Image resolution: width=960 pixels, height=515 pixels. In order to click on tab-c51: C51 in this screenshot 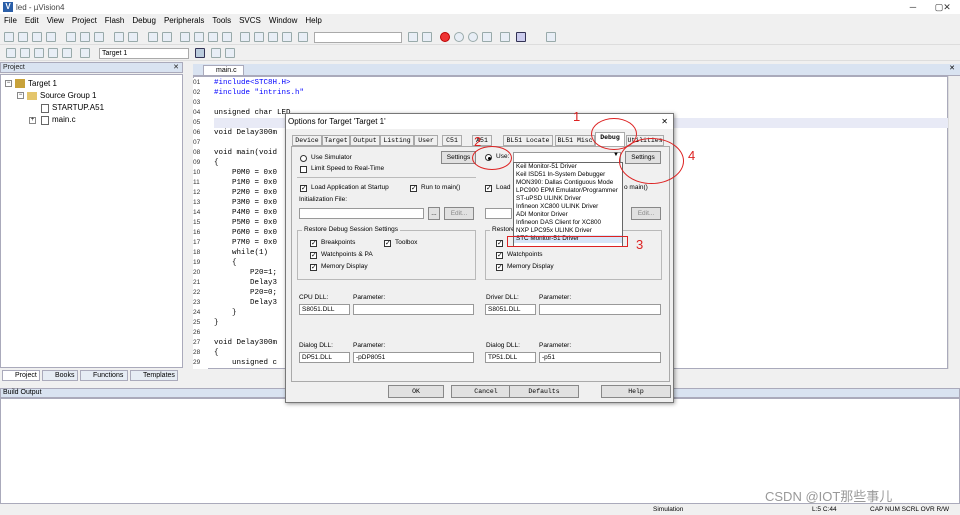, I will do `click(452, 140)`.